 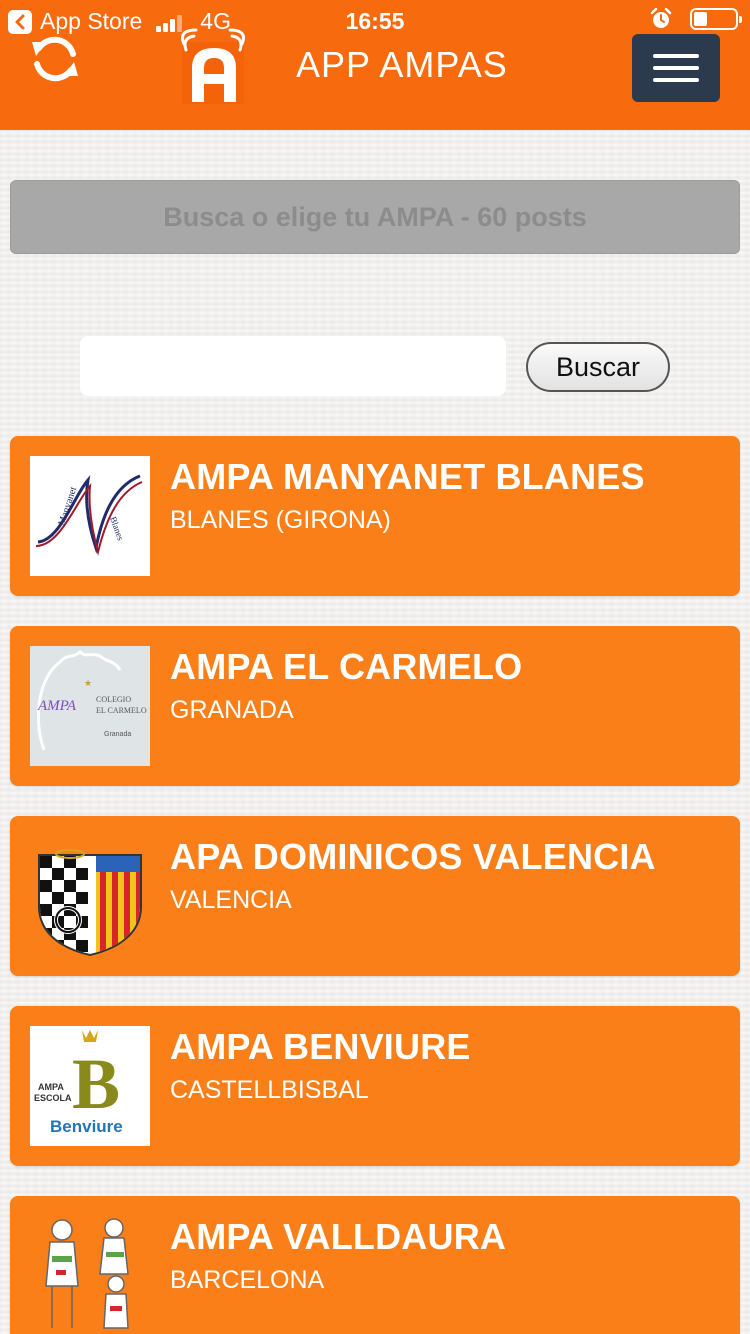 I want to click on manyanet-logo: Manyanet Blanes, so click(x=90, y=516).